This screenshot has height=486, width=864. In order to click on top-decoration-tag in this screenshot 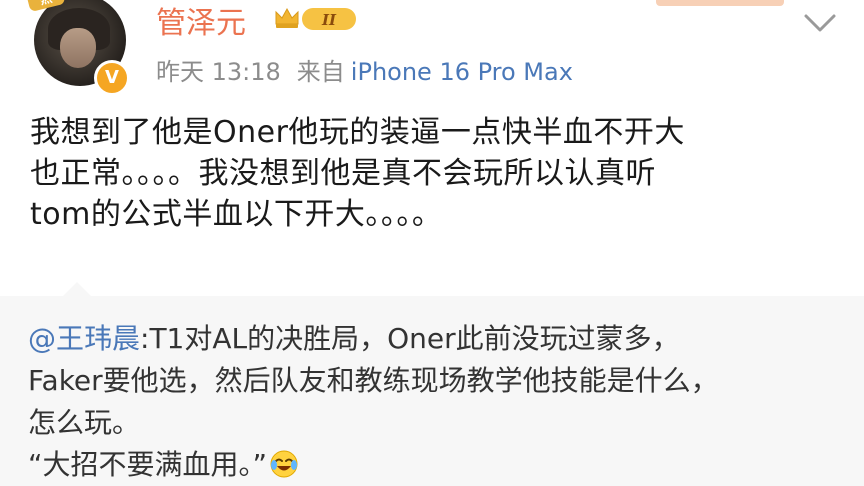, I will do `click(720, 3)`.